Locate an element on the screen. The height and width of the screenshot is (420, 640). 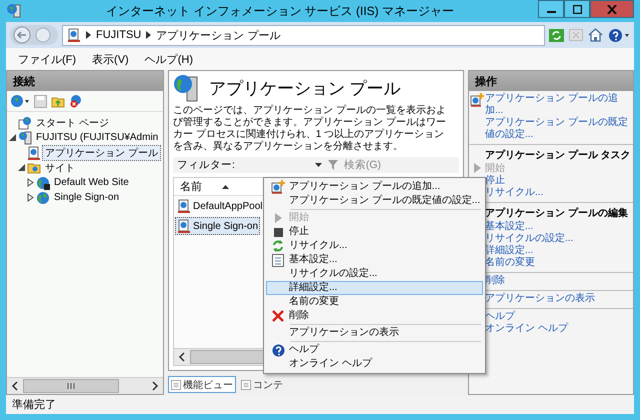
minimize-button is located at coordinates (551, 9).